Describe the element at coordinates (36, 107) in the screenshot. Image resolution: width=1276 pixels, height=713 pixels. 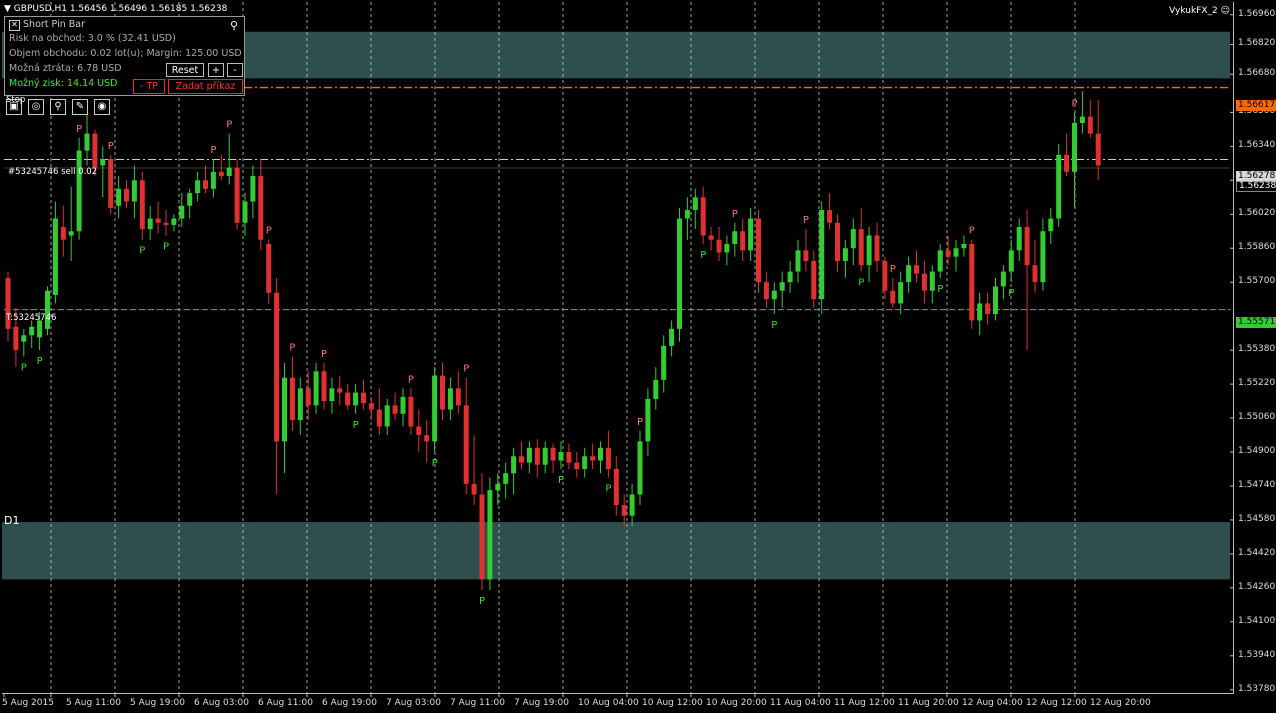
I see `object-icon-2: ◎` at that location.